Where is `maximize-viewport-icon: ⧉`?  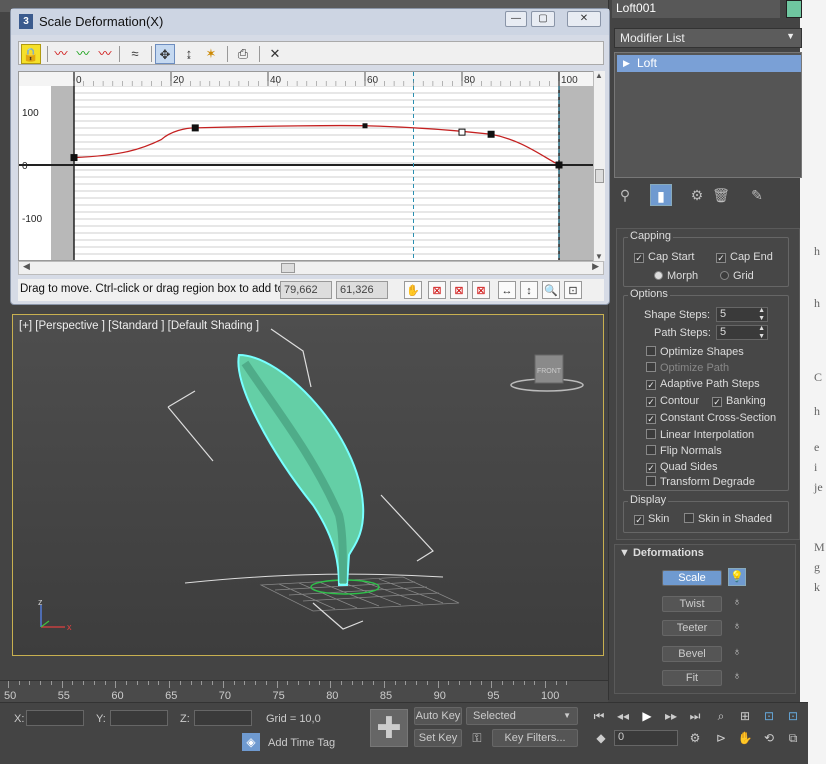 maximize-viewport-icon: ⧉ is located at coordinates (793, 738).